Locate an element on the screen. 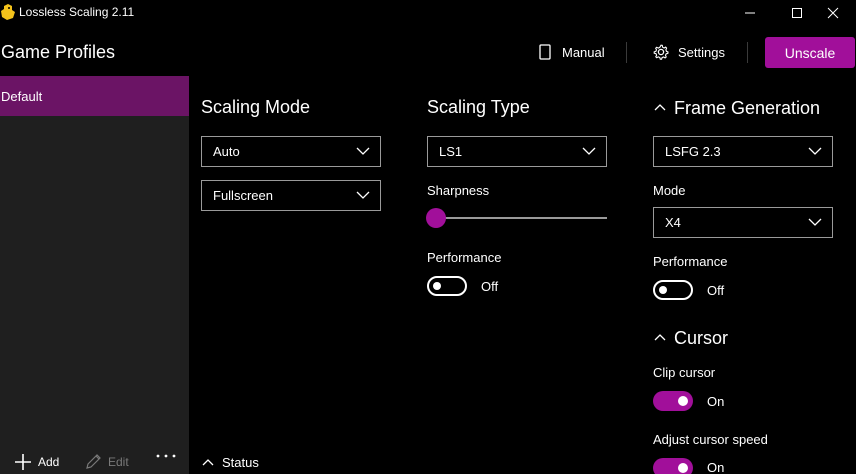  adjust-cursor-speed-label: Adjust cursor speed is located at coordinates (710, 439).